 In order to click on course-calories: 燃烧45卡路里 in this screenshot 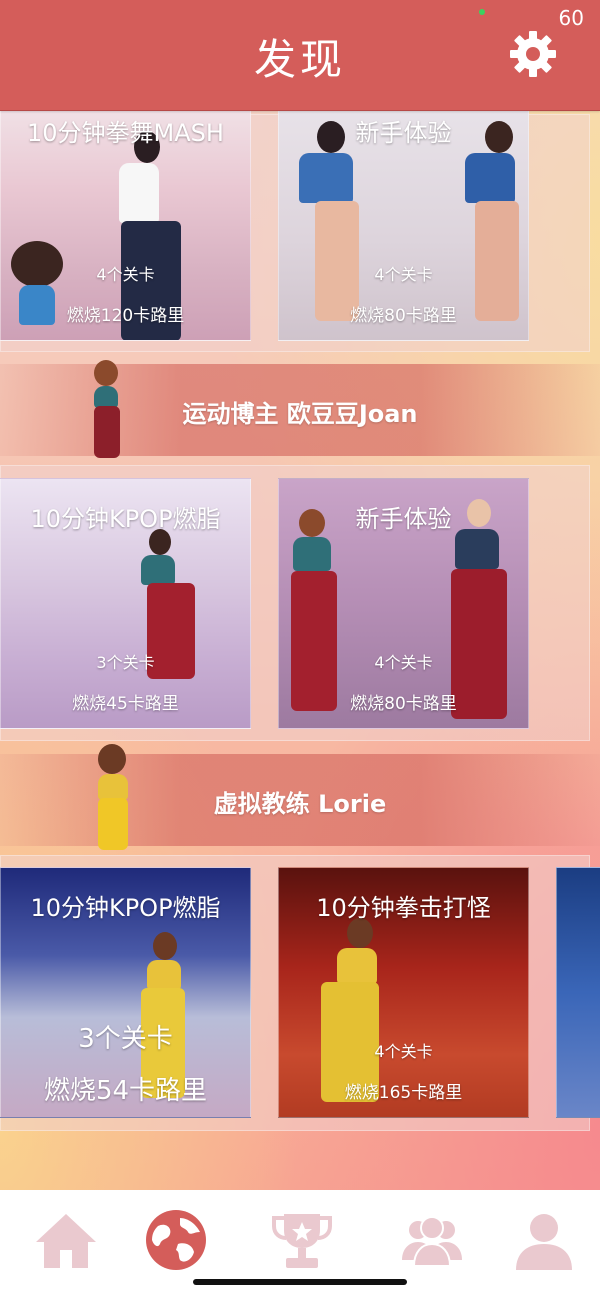, I will do `click(125, 704)`.